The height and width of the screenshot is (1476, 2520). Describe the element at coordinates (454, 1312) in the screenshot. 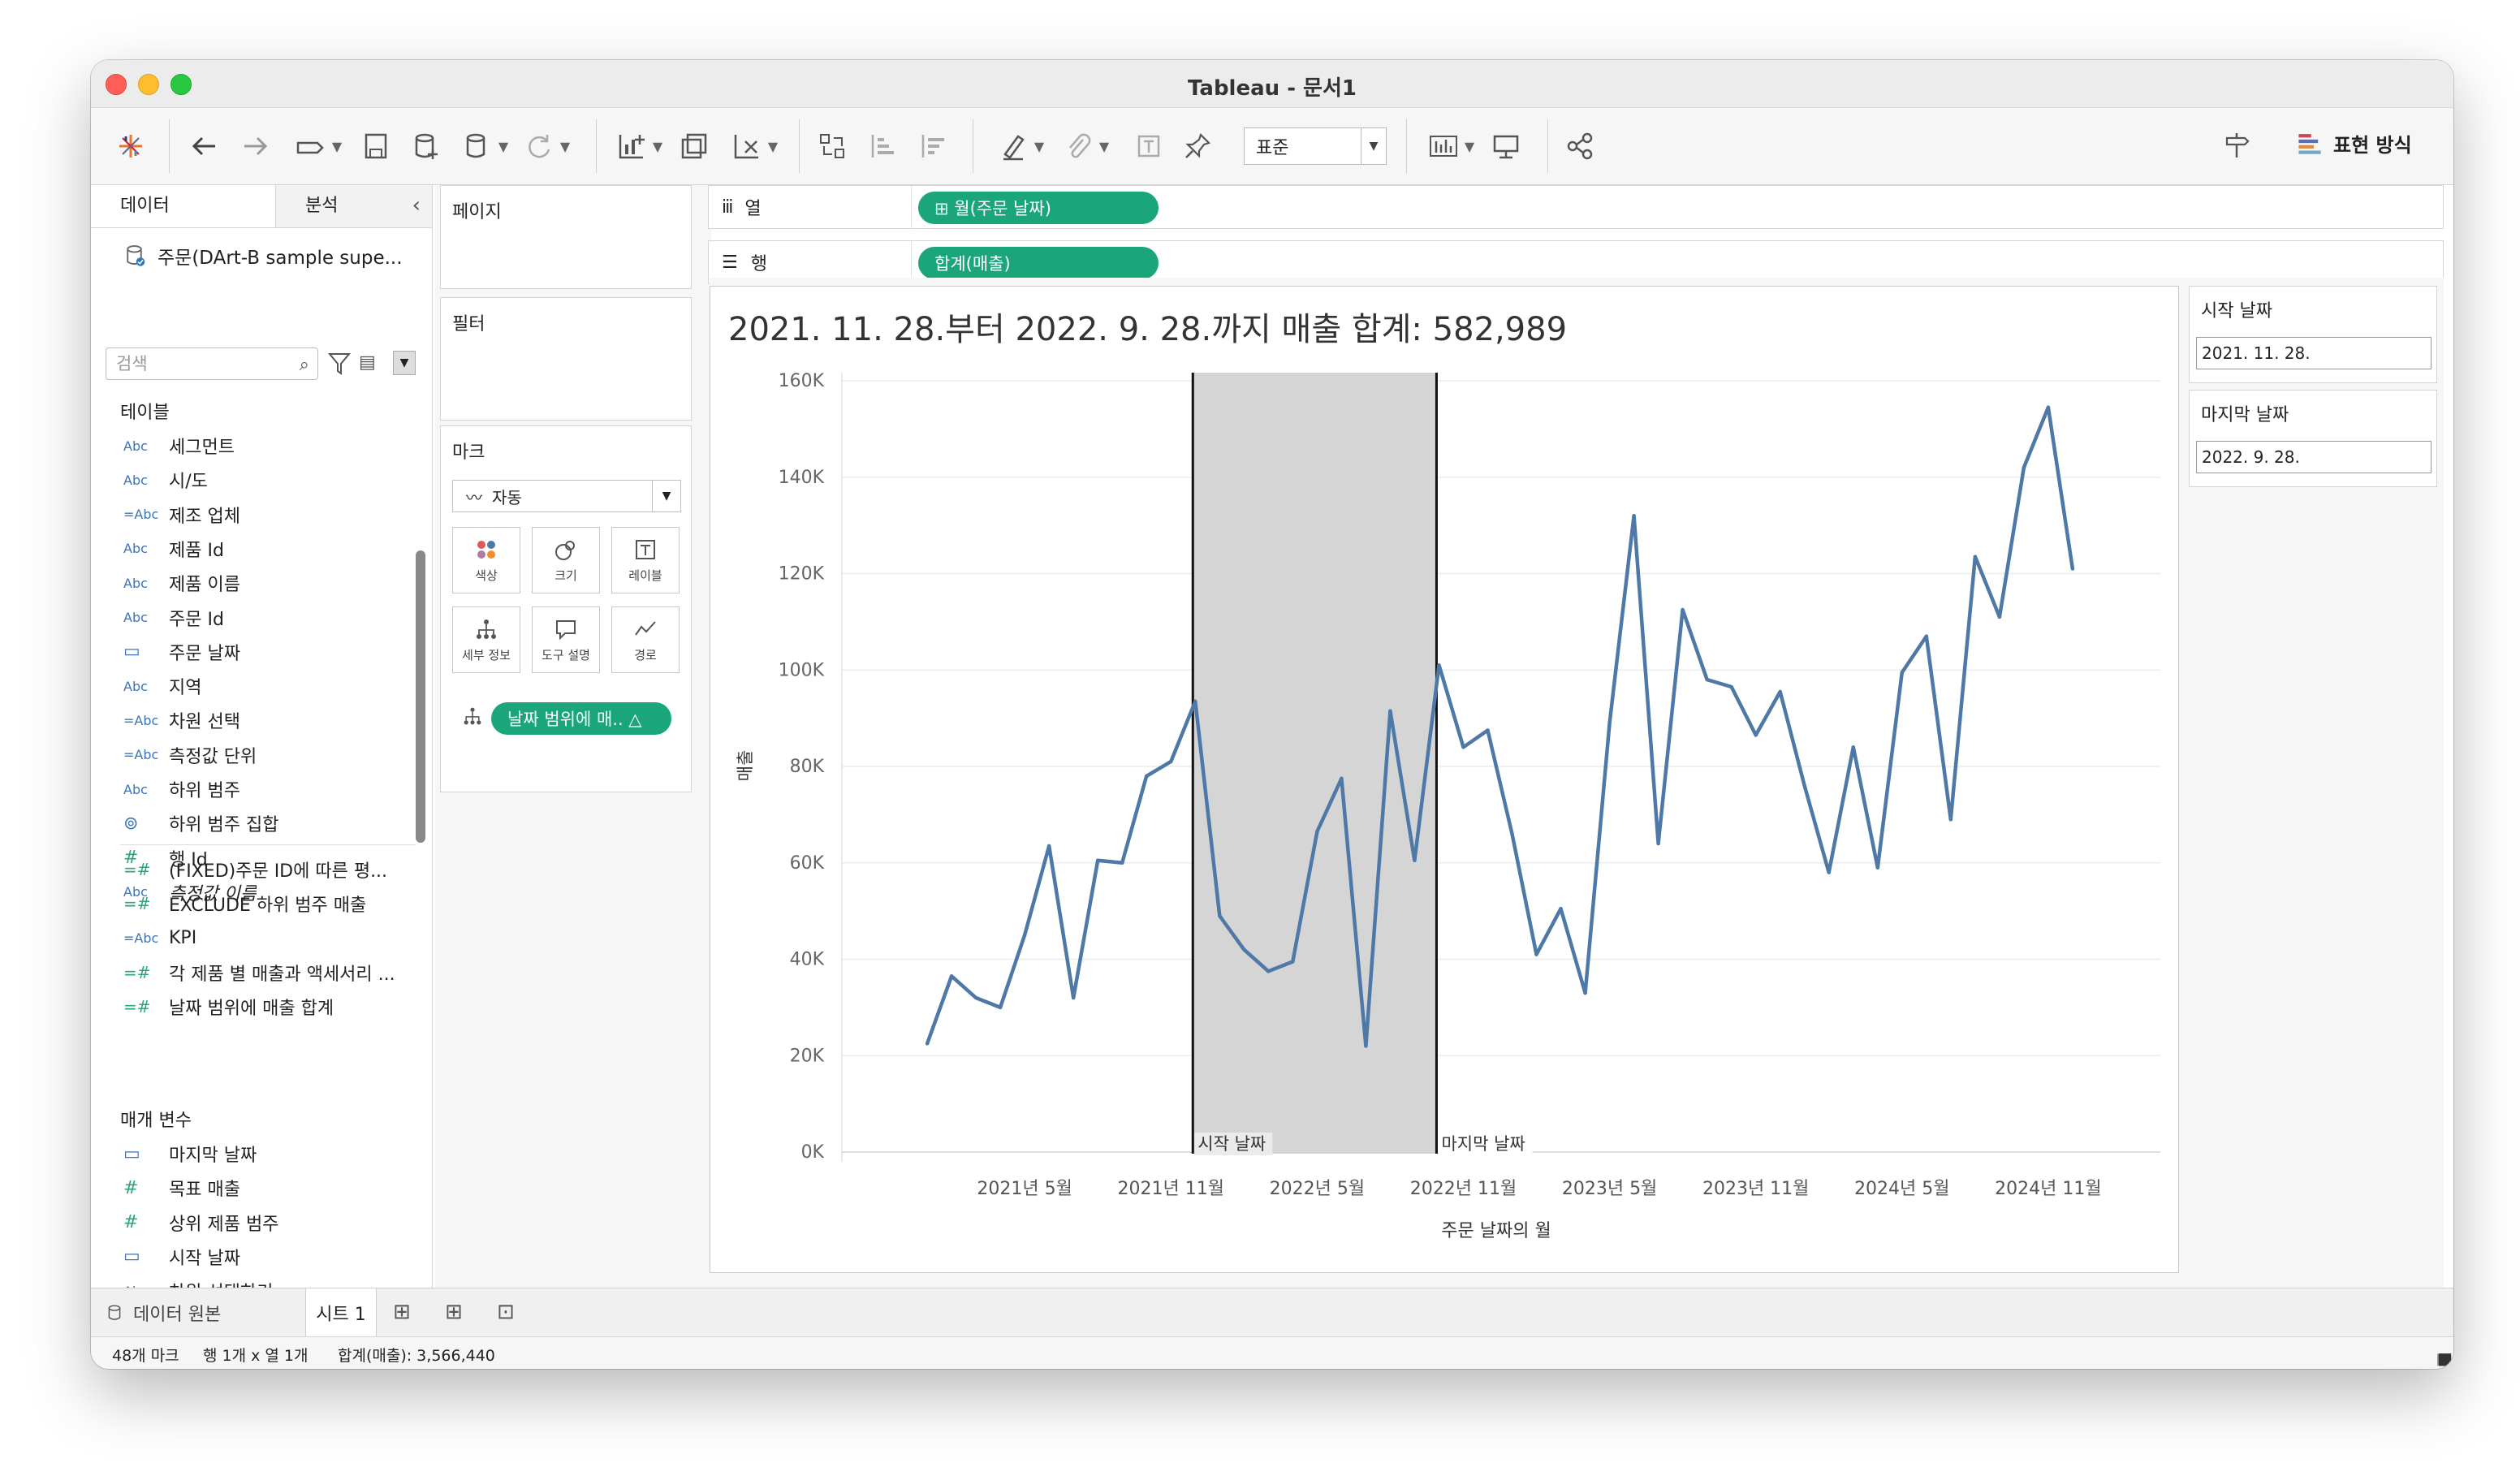

I see `new-dashboard-tab-icon: ⊞` at that location.